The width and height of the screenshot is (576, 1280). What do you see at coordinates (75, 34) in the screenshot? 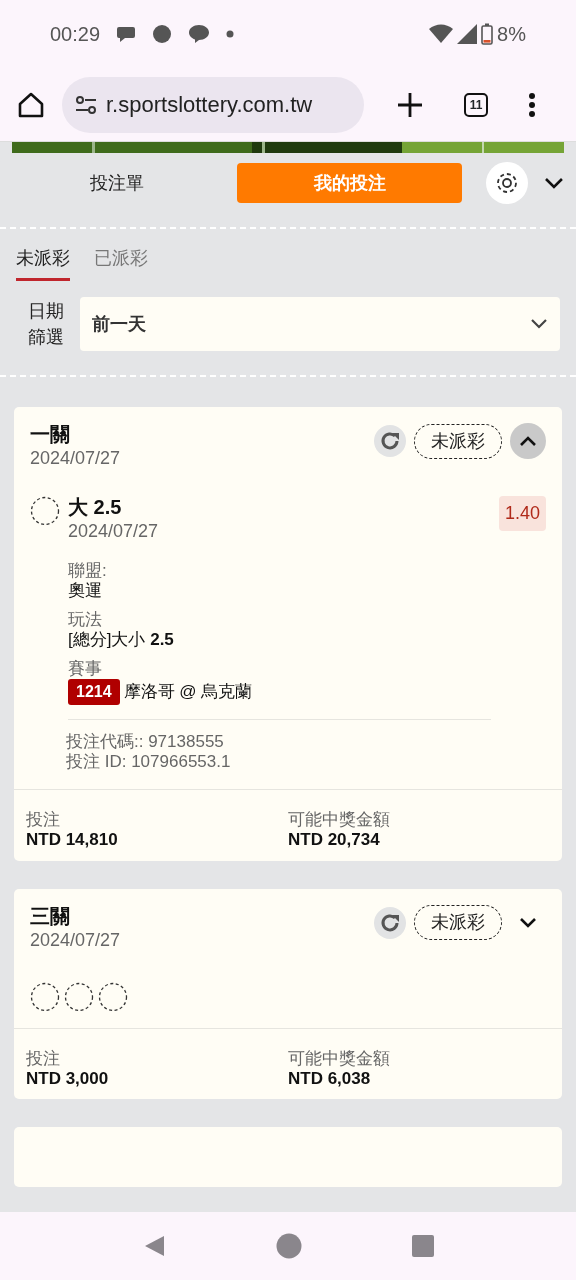
I see `clock-time: 00:29` at bounding box center [75, 34].